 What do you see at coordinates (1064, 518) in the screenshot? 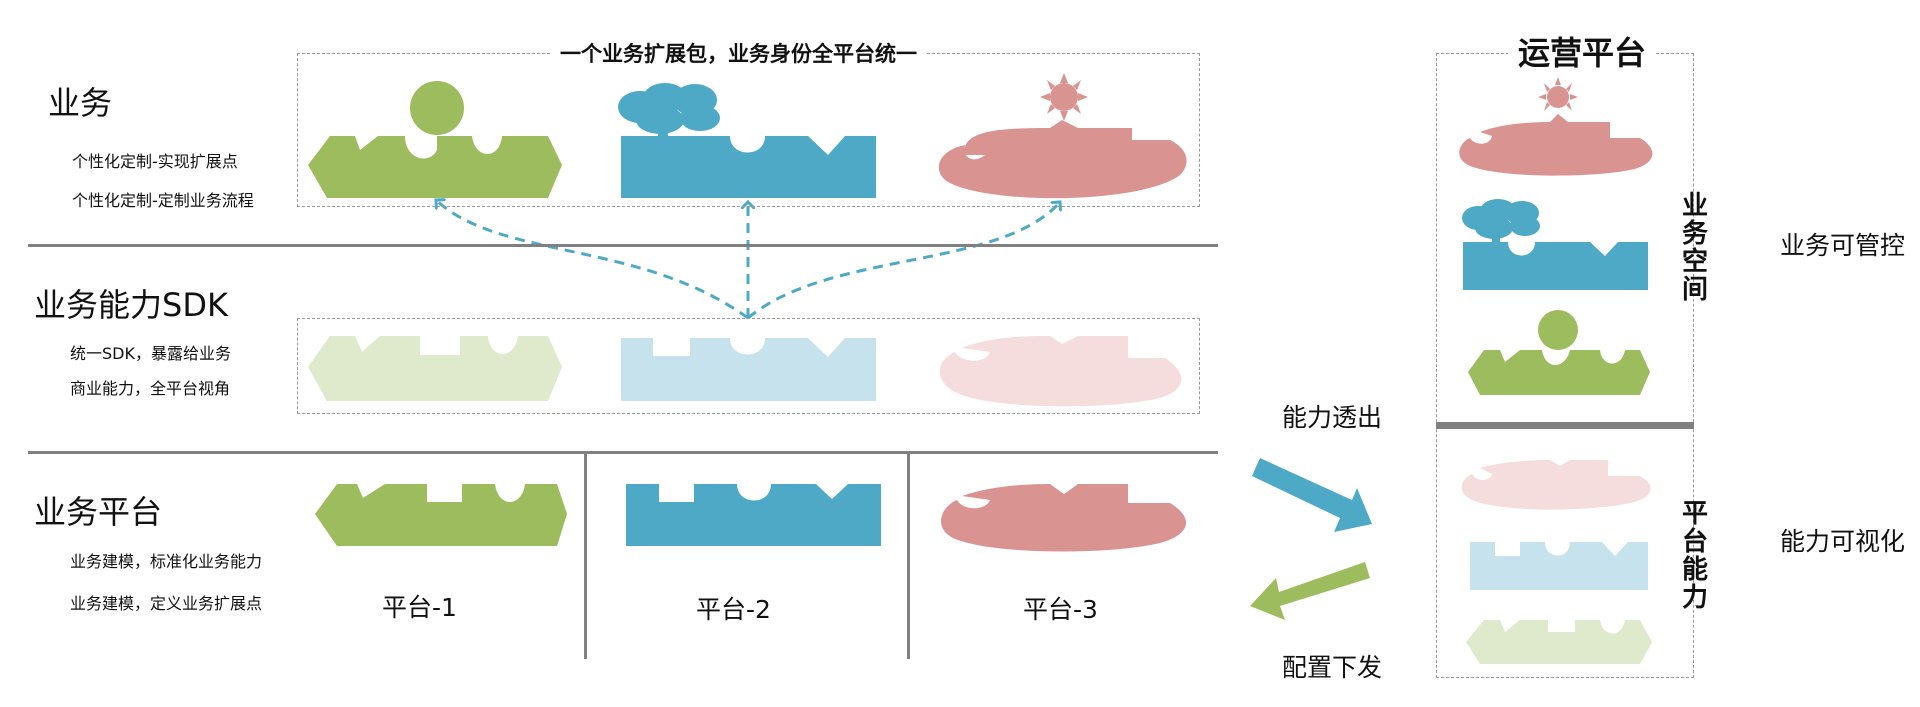
I see `platform-pink-shape` at bounding box center [1064, 518].